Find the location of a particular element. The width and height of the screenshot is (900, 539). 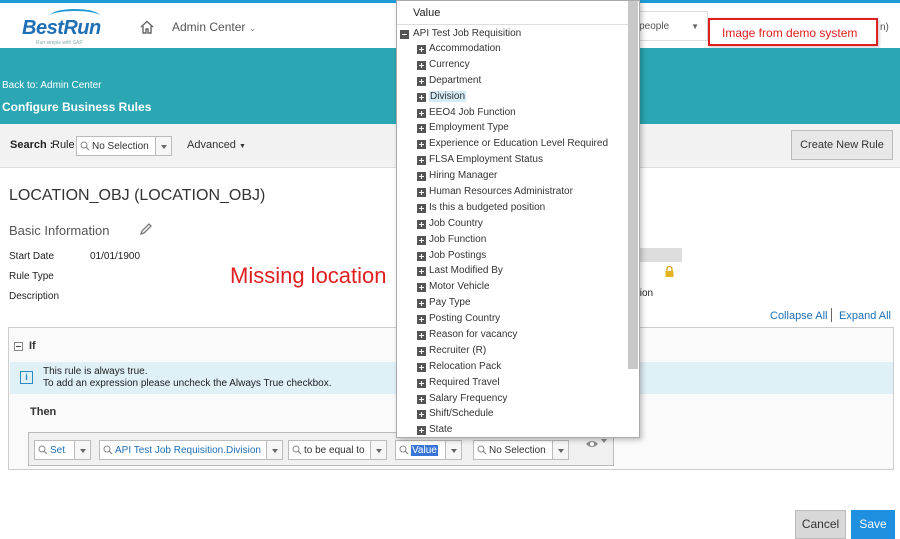

expand-all-link: Expand All is located at coordinates (865, 316).